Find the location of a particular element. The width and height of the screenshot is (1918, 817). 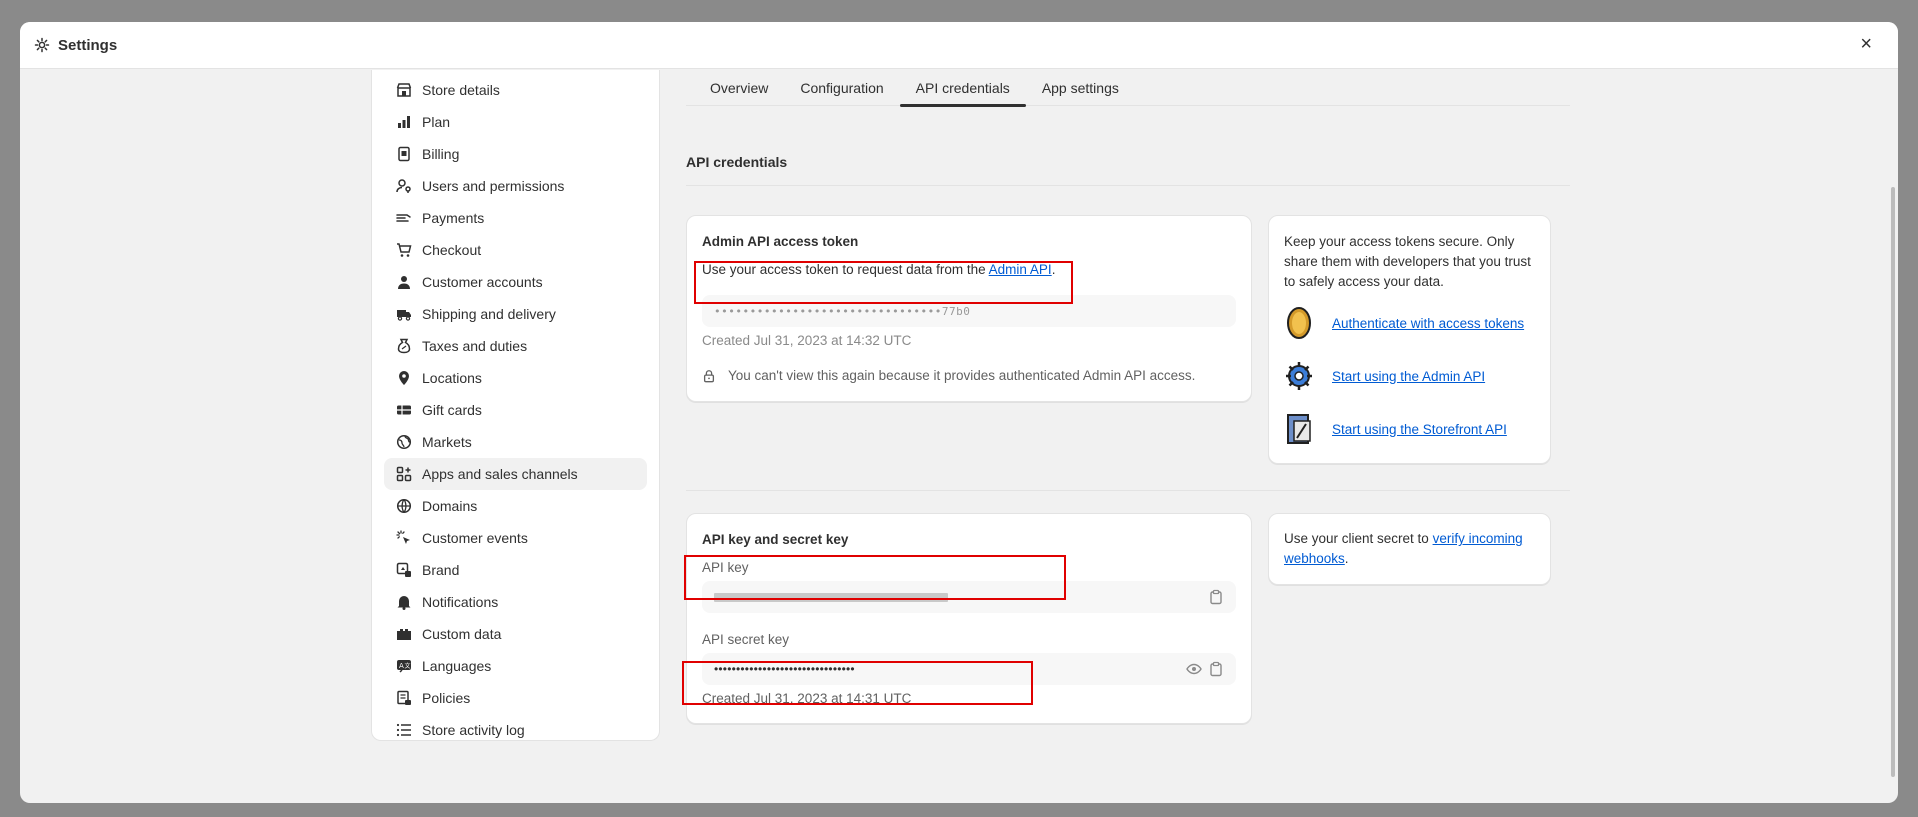

sidebar-item-taxes: Taxes and duties is located at coordinates (515, 346).